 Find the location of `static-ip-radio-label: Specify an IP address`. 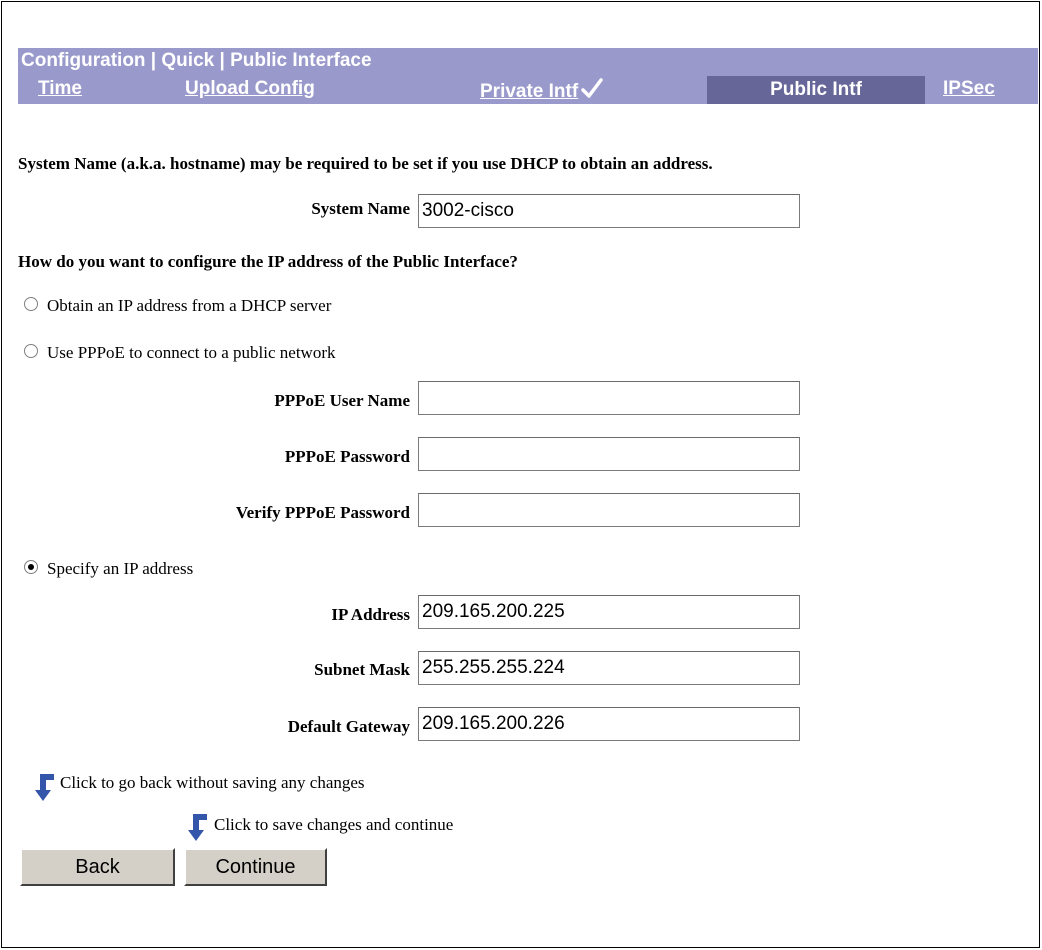

static-ip-radio-label: Specify an IP address is located at coordinates (120, 568).